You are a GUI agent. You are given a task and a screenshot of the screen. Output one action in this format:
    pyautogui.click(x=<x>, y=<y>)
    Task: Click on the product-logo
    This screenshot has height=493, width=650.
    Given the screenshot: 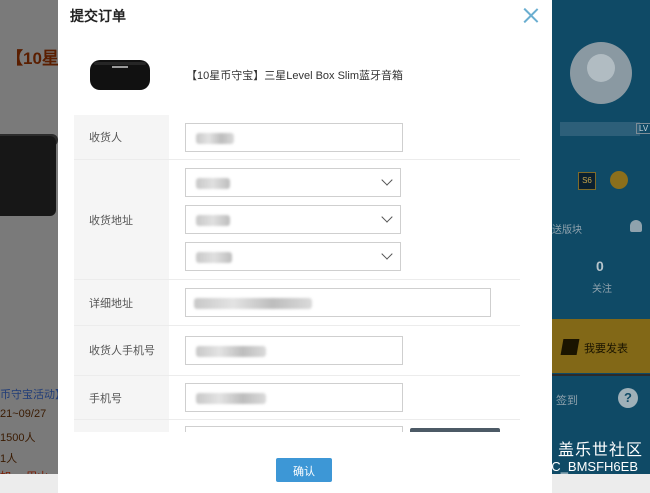 What is the action you would take?
    pyautogui.click(x=120, y=67)
    